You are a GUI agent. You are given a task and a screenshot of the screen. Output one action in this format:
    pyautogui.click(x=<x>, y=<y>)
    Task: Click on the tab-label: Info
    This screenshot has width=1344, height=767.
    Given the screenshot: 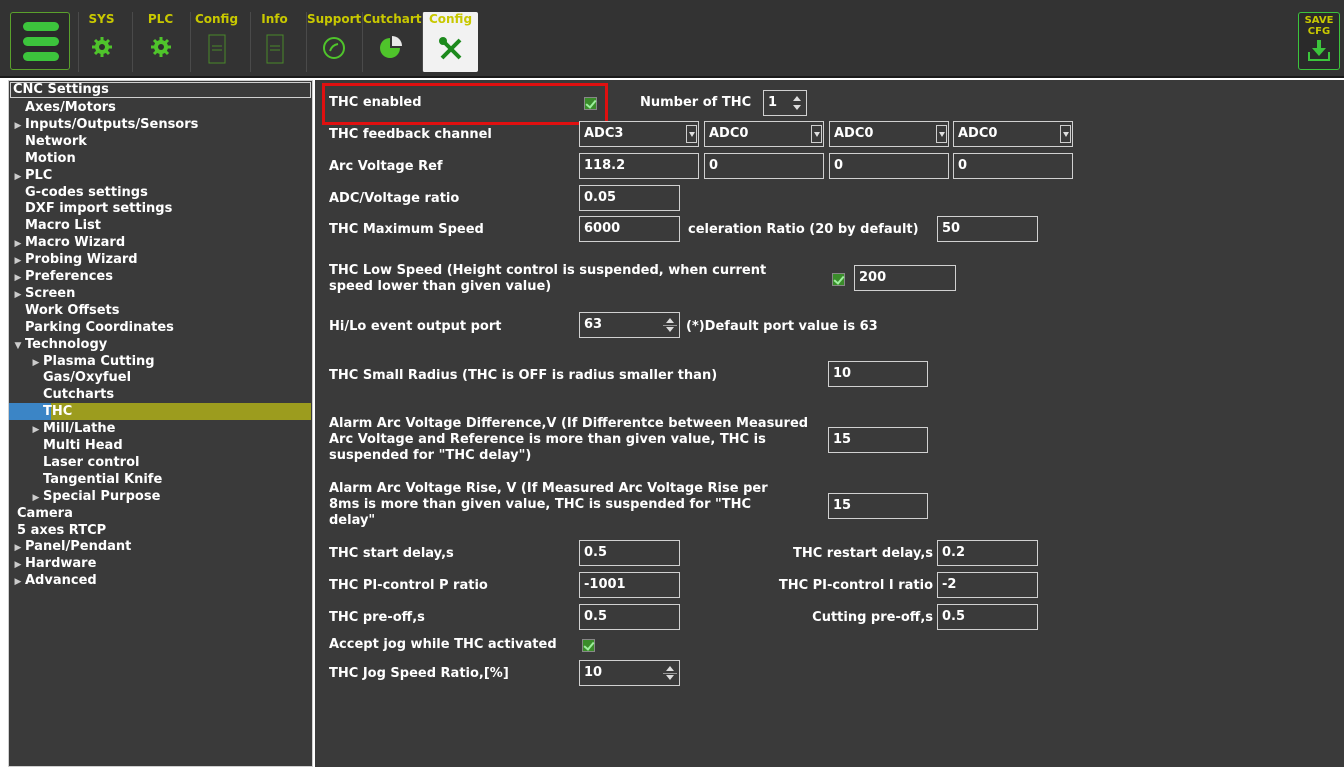 What is the action you would take?
    pyautogui.click(x=274, y=19)
    